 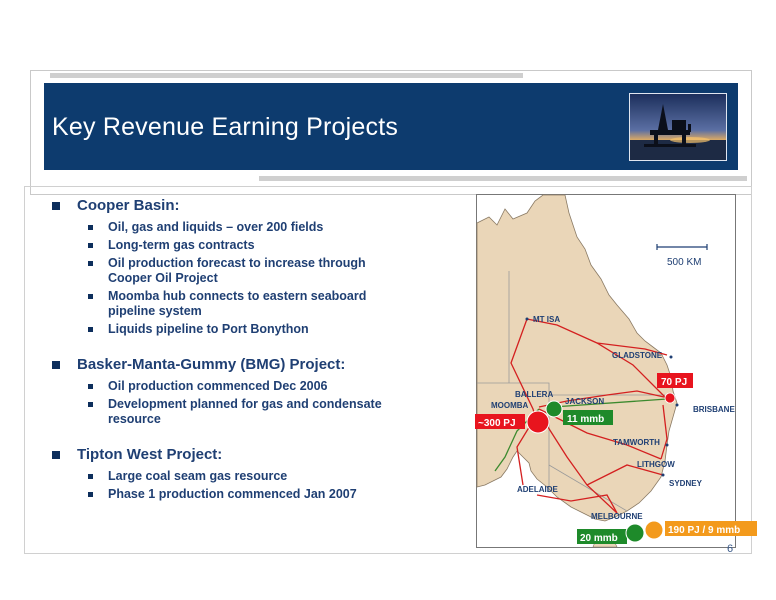 What do you see at coordinates (534, 394) in the screenshot?
I see `city-label-ballera: BALLERA` at bounding box center [534, 394].